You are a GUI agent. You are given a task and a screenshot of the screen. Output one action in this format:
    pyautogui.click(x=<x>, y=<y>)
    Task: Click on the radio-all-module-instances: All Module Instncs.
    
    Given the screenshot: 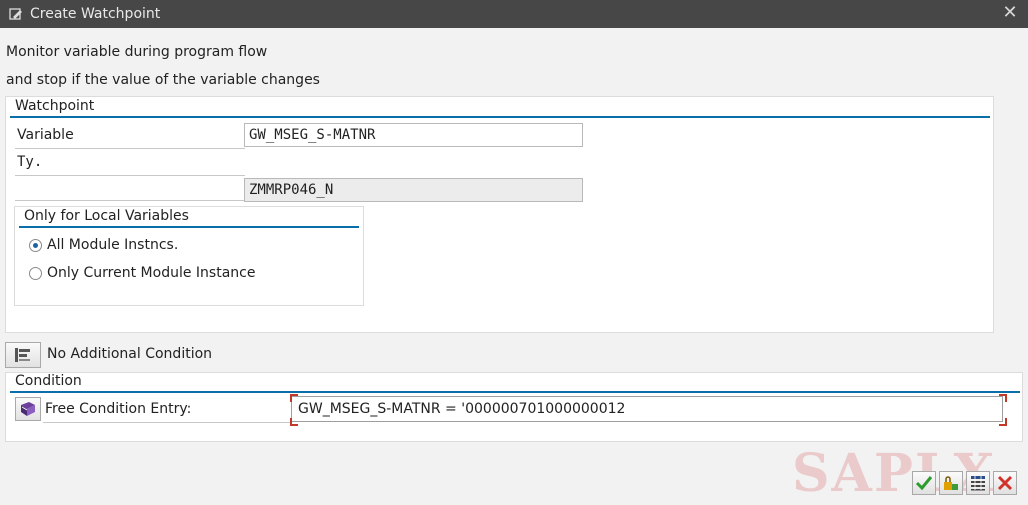 What is the action you would take?
    pyautogui.click(x=103, y=245)
    